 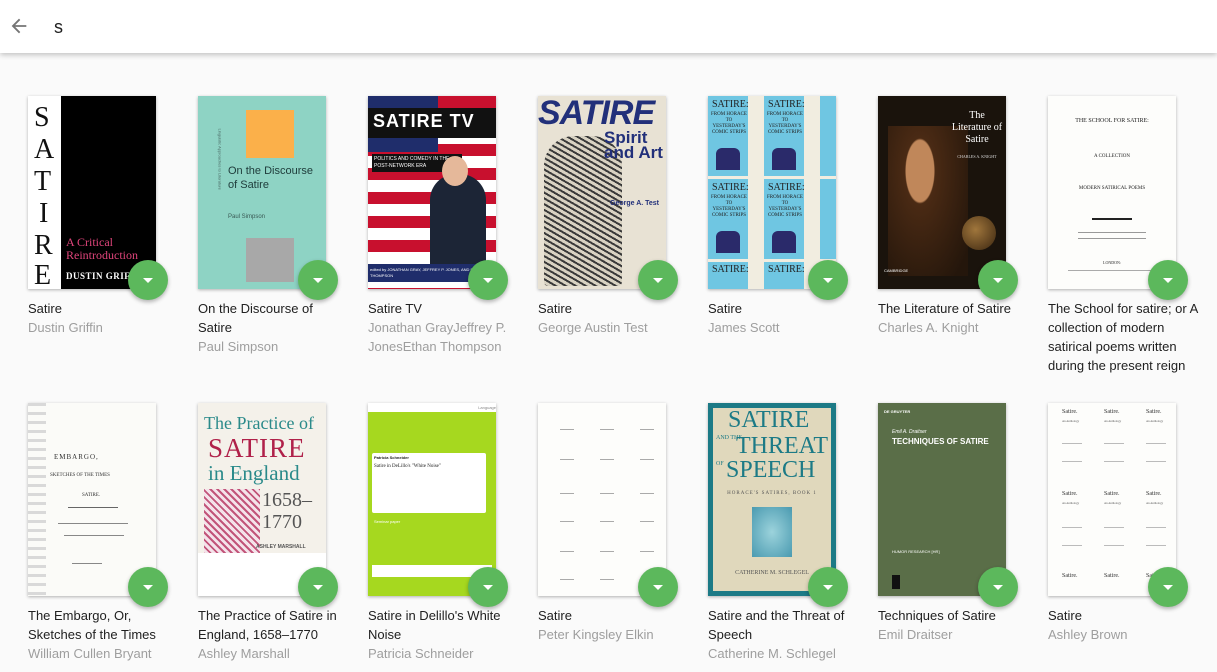 What do you see at coordinates (244, 653) in the screenshot?
I see `book-author: Ashley Marshall` at bounding box center [244, 653].